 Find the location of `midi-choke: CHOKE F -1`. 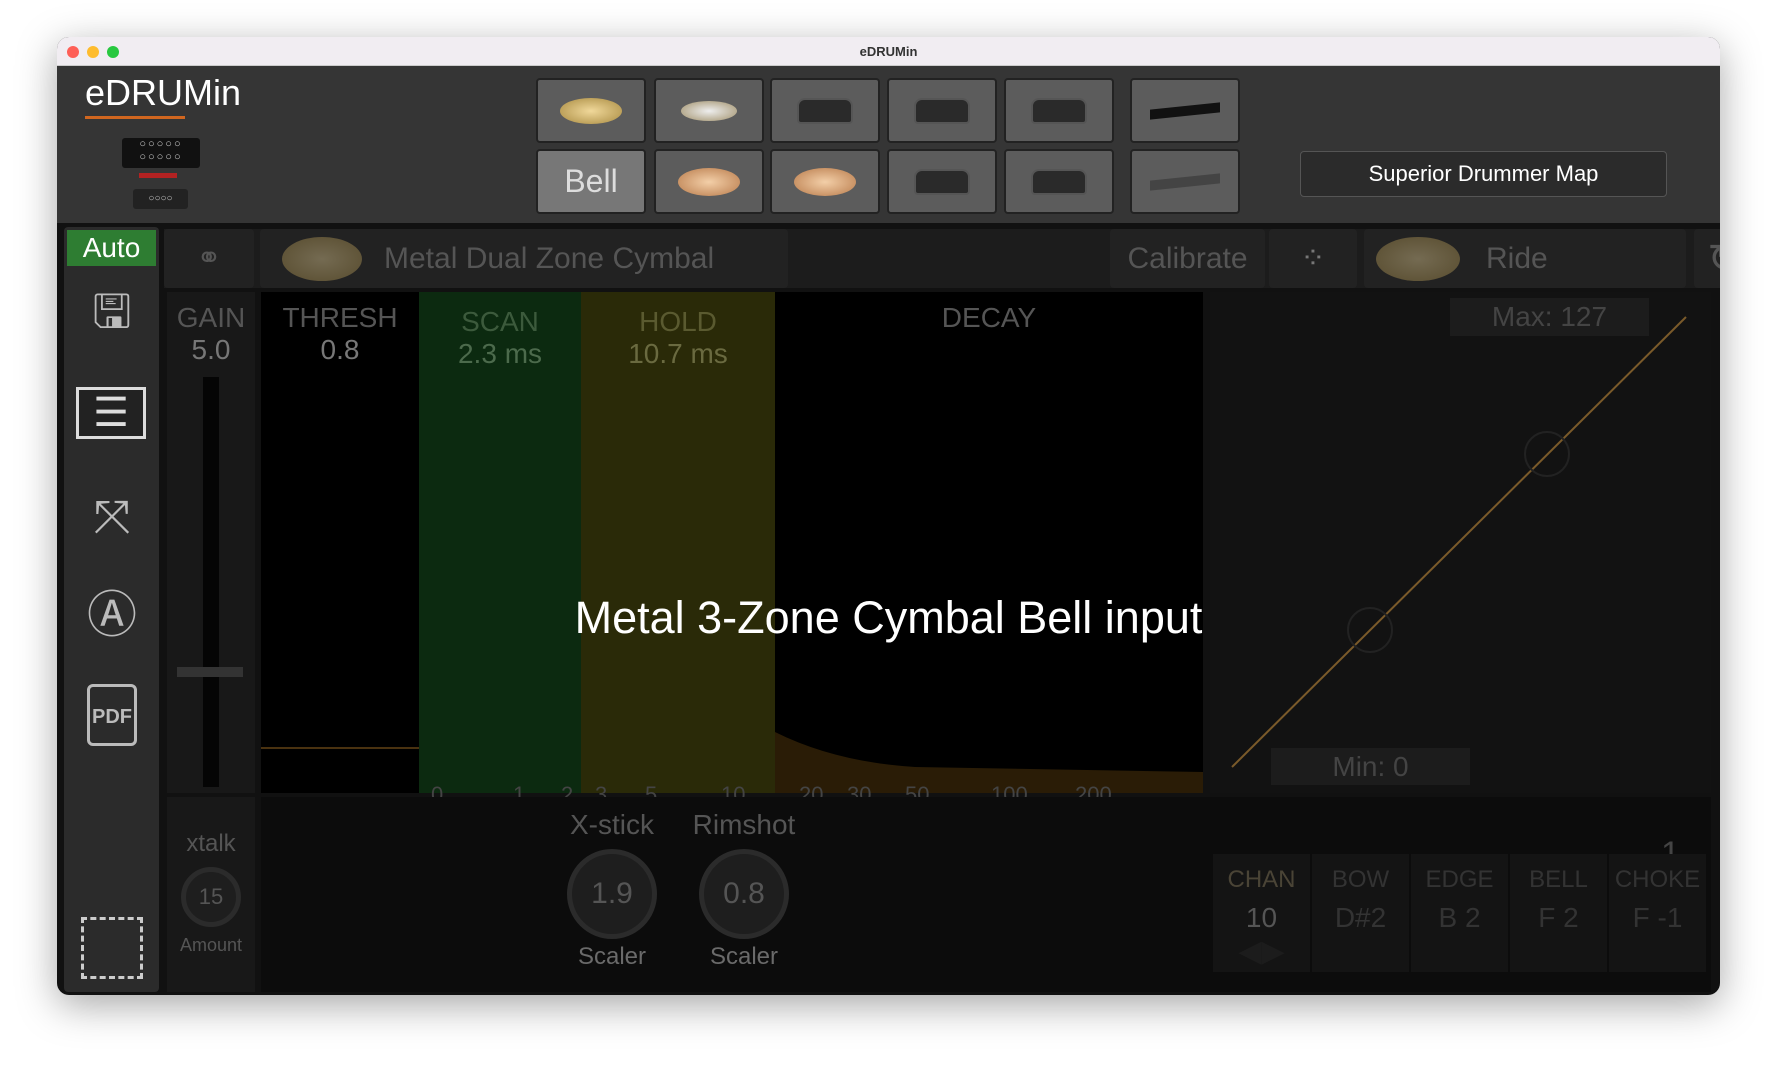

midi-choke: CHOKE F -1 is located at coordinates (1657, 913).